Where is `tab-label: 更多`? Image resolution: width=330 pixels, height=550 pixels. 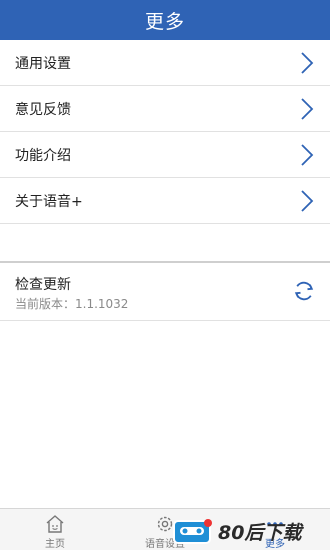 tab-label: 更多 is located at coordinates (275, 544).